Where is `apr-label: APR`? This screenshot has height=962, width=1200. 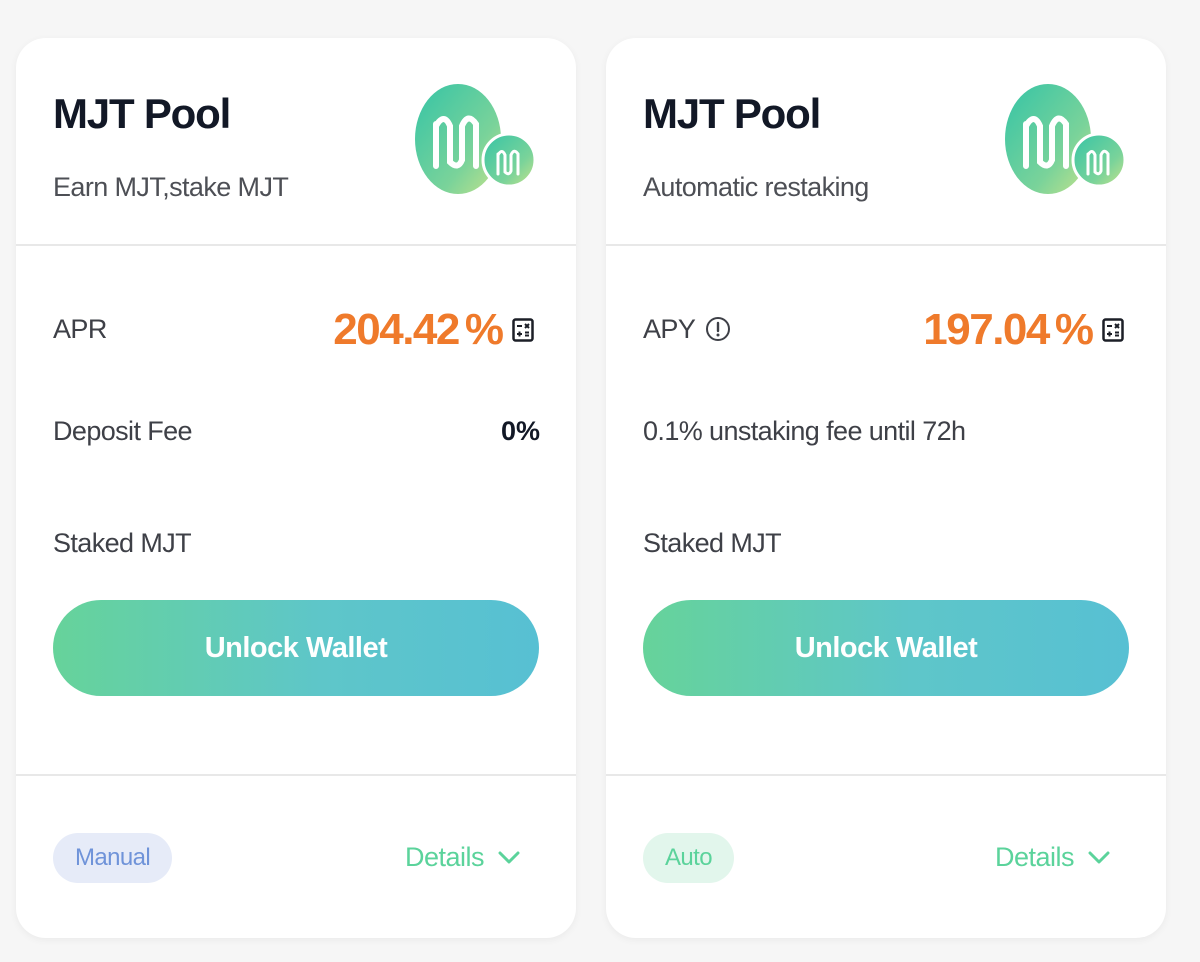 apr-label: APR is located at coordinates (80, 329).